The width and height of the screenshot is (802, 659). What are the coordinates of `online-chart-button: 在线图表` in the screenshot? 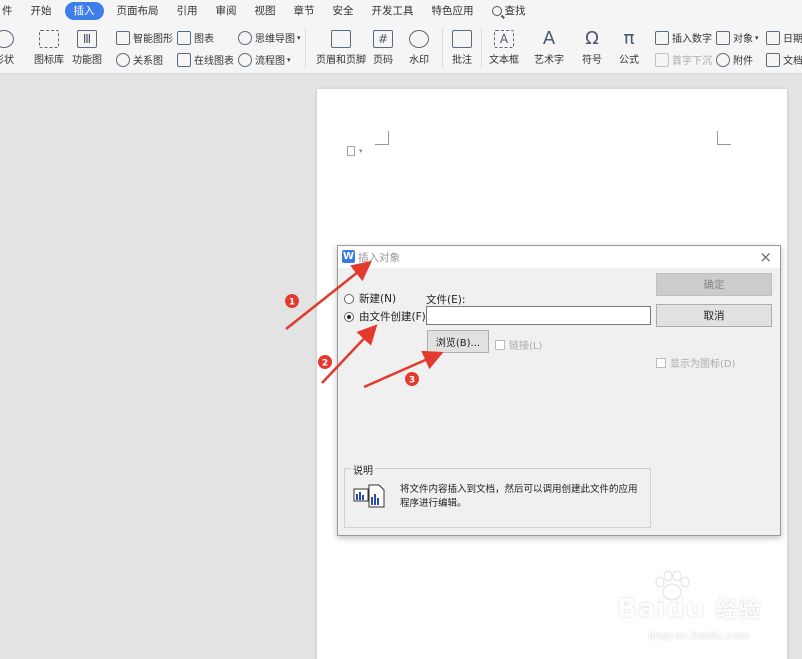 It's located at (205, 59).